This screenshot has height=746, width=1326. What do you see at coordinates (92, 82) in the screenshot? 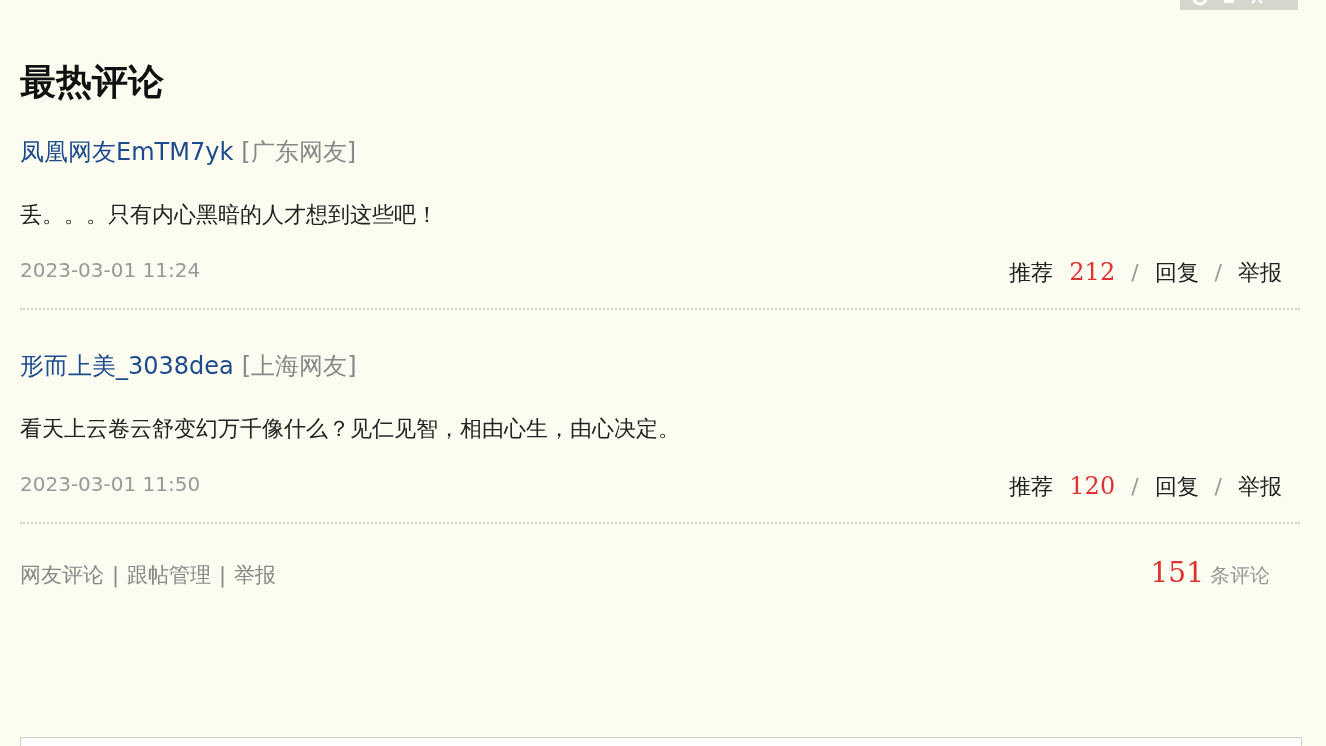
I see `section-title: 最热评论` at bounding box center [92, 82].